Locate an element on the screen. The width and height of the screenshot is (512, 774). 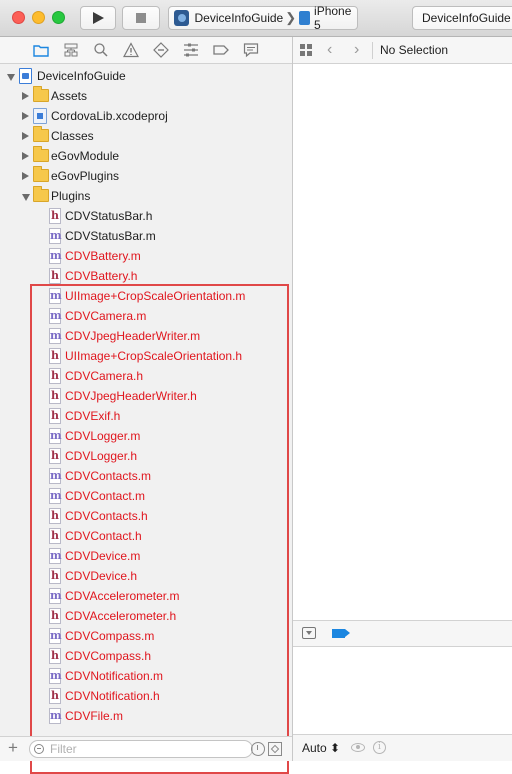
tree-row-label: CDVCamera.h is located at coordinates (104, 376).